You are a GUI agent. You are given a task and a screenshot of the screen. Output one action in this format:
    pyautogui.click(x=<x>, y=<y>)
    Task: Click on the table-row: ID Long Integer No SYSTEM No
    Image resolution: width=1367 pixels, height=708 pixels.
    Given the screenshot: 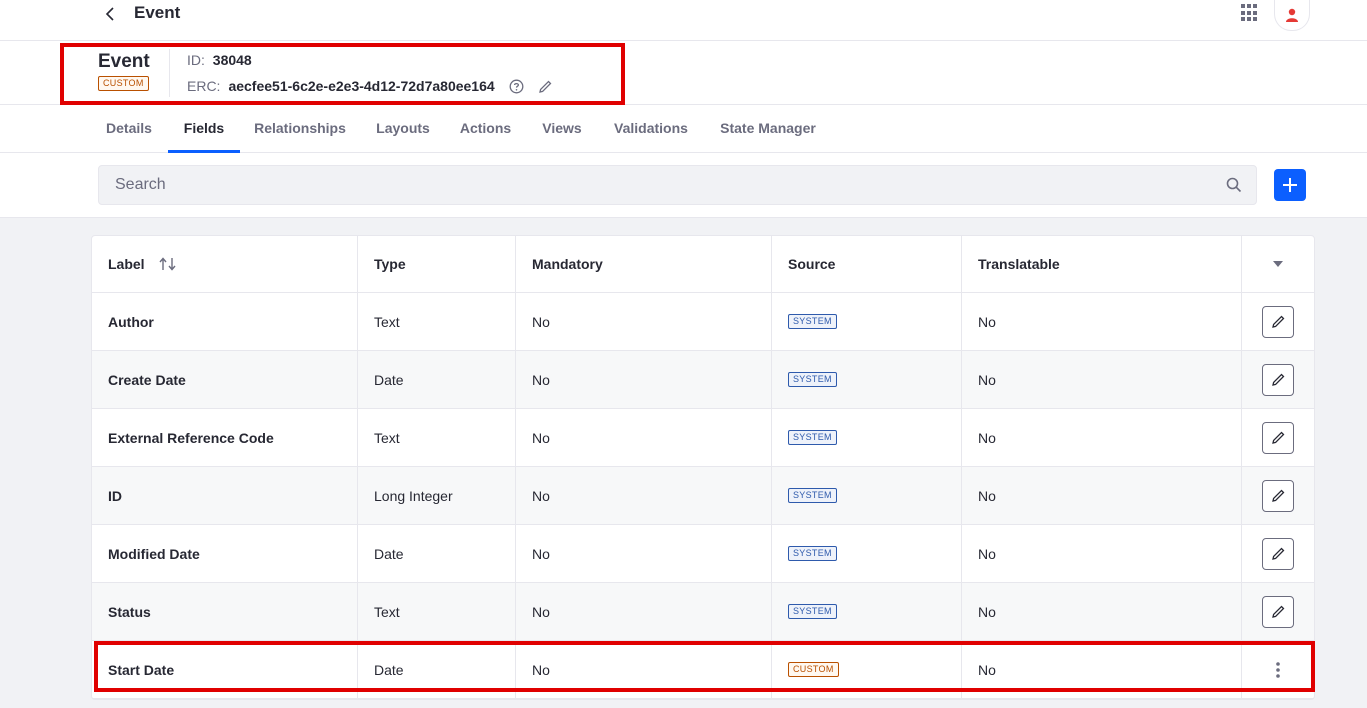 What is the action you would take?
    pyautogui.click(x=703, y=496)
    